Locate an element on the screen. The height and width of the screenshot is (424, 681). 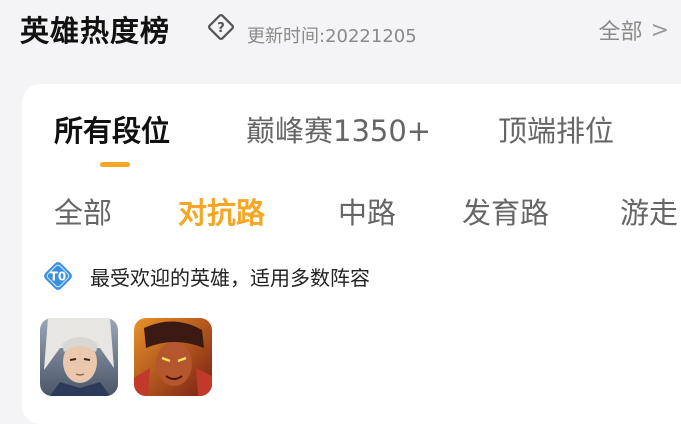
hero-portrait-white-hair-icon is located at coordinates (79, 357).